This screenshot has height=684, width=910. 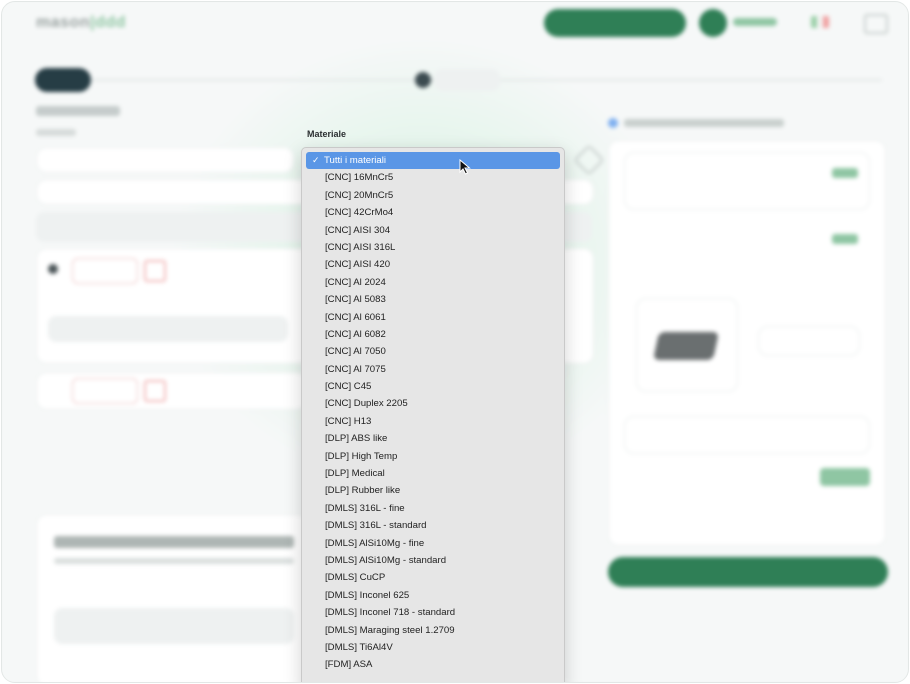 I want to click on material-option-label: [DMLS] AlSi10Mg - fine, so click(x=375, y=543).